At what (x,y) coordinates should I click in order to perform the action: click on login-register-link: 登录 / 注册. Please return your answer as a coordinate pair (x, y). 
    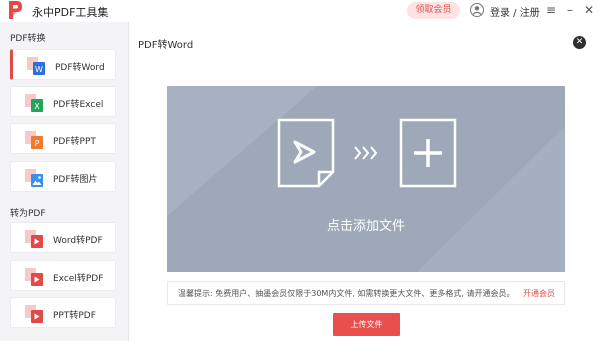
    Looking at the image, I should click on (515, 11).